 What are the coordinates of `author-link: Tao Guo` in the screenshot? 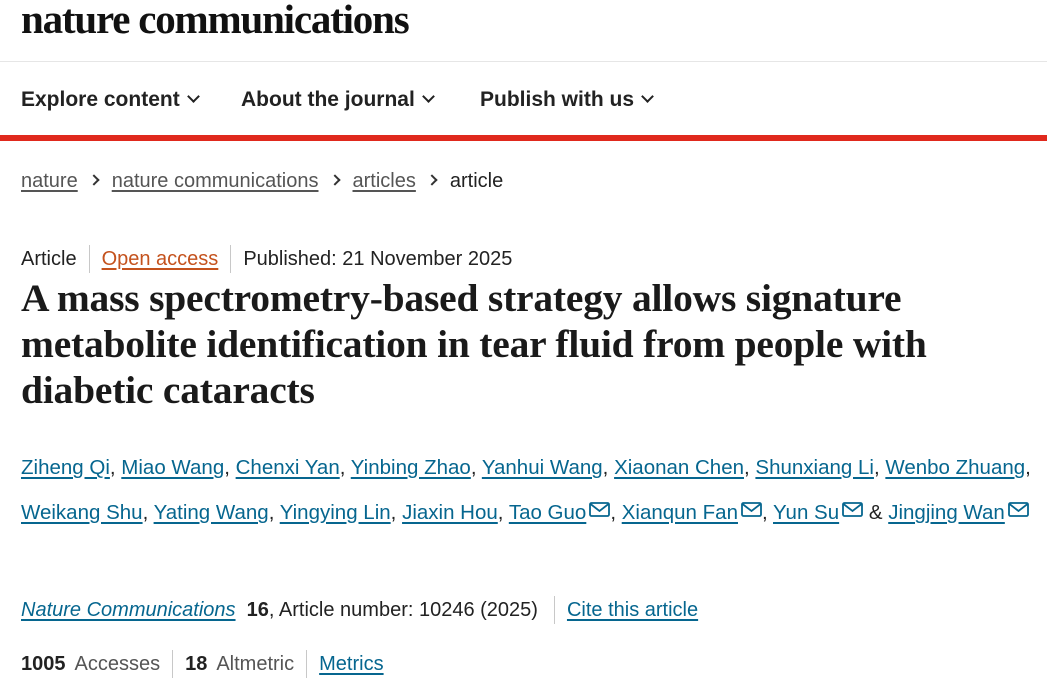 It's located at (548, 512).